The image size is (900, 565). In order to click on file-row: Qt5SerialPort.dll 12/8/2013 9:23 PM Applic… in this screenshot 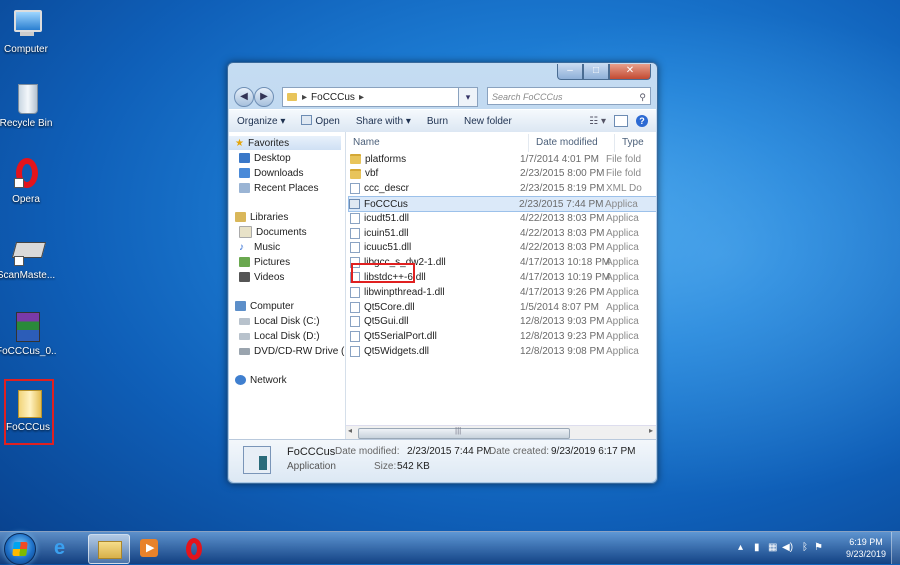, I will do `click(503, 337)`.